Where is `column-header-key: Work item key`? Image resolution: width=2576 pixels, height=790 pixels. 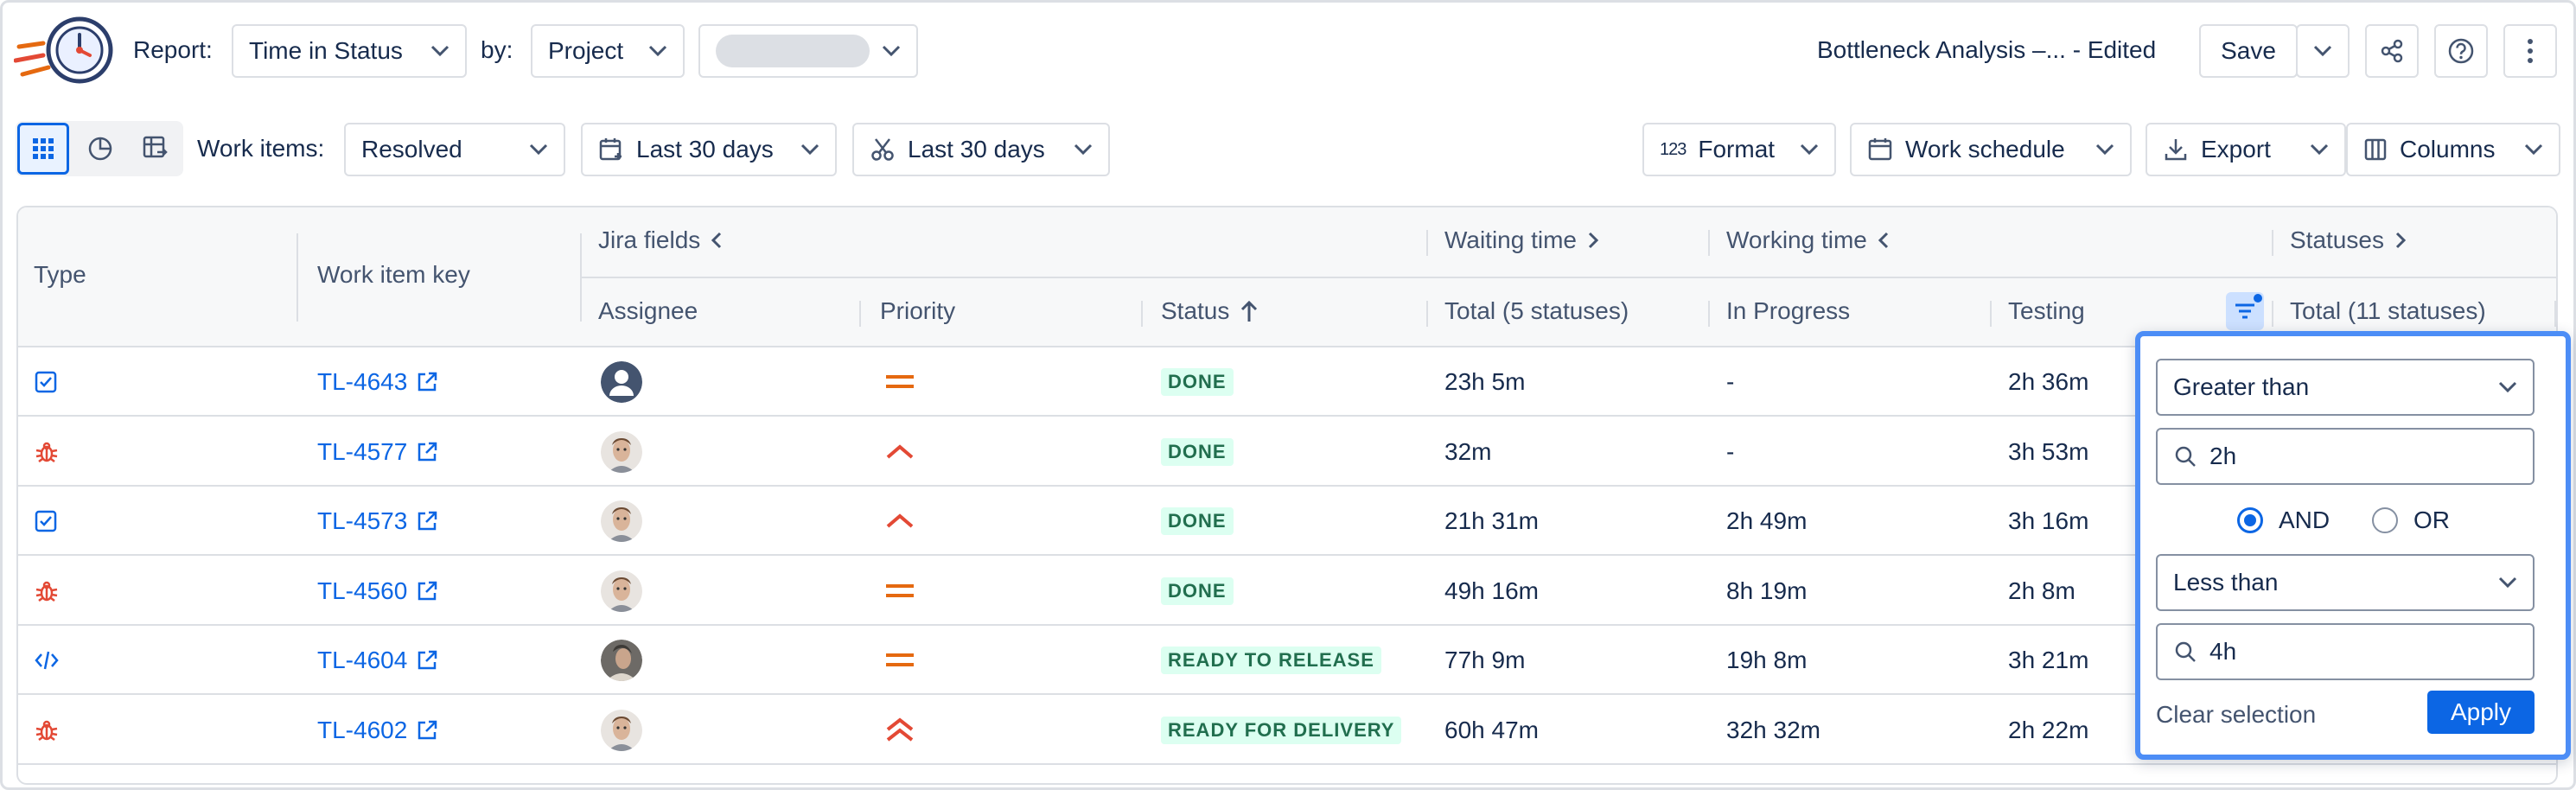 column-header-key: Work item key is located at coordinates (393, 275).